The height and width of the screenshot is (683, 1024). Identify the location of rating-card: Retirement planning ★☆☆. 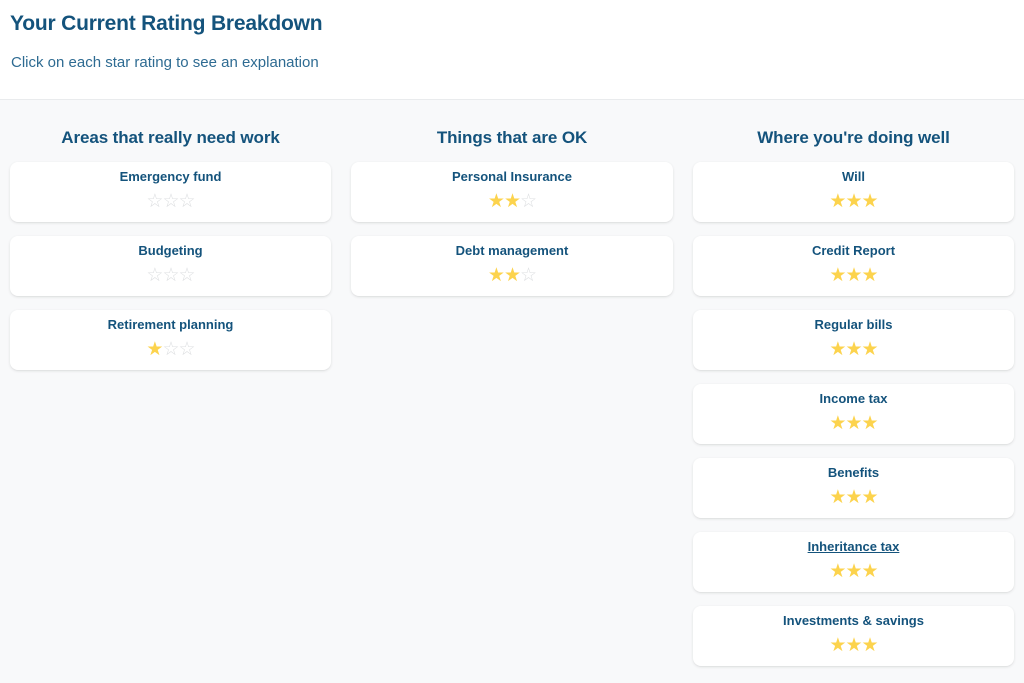
(170, 340).